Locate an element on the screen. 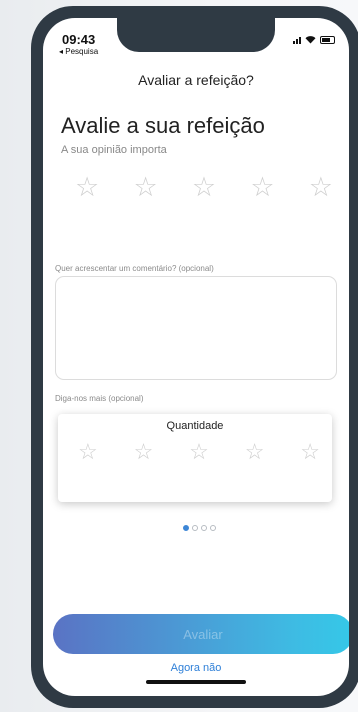 Image resolution: width=358 pixels, height=712 pixels. home-indicator is located at coordinates (196, 682).